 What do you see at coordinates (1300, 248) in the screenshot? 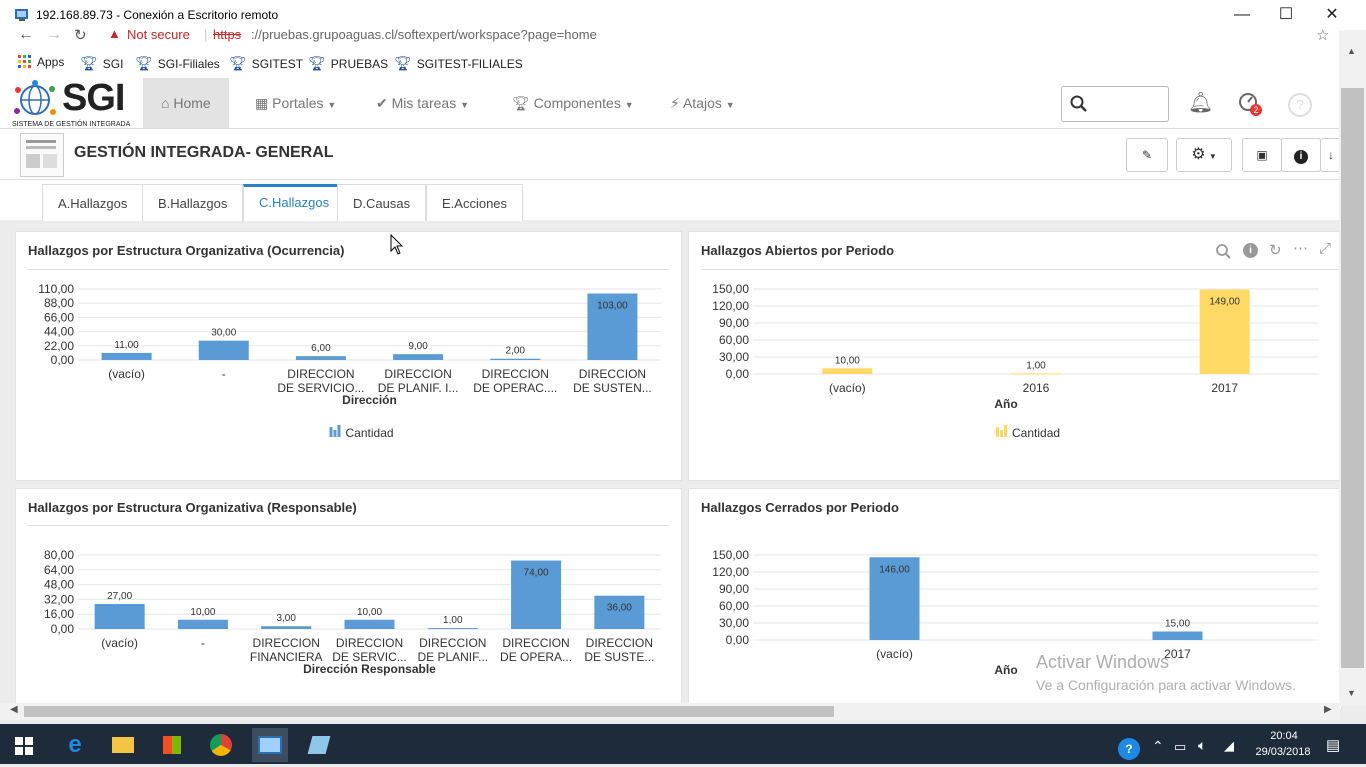
I see `more-options-icon: ⋯` at bounding box center [1300, 248].